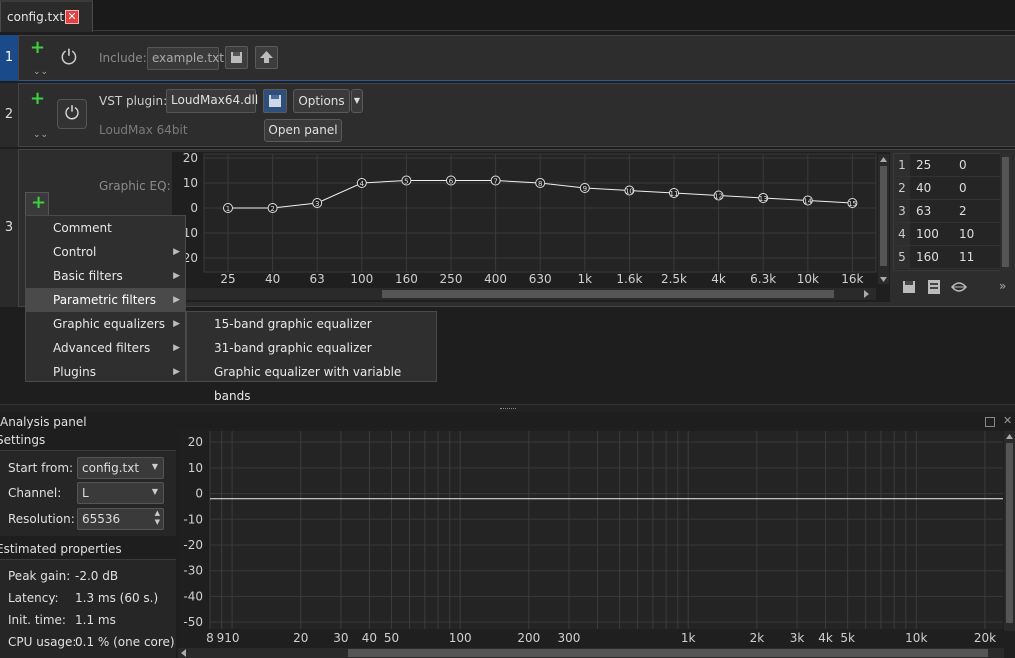  Describe the element at coordinates (947, 165) in the screenshot. I see `table-row: 1 25 0` at that location.